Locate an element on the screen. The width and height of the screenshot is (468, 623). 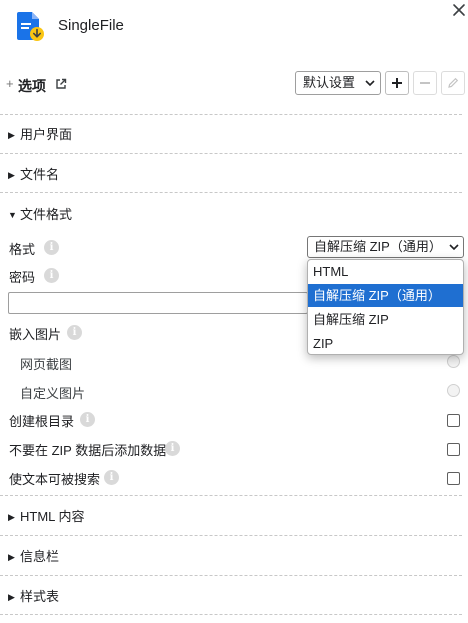
profile-select: 默认设置 is located at coordinates (338, 83).